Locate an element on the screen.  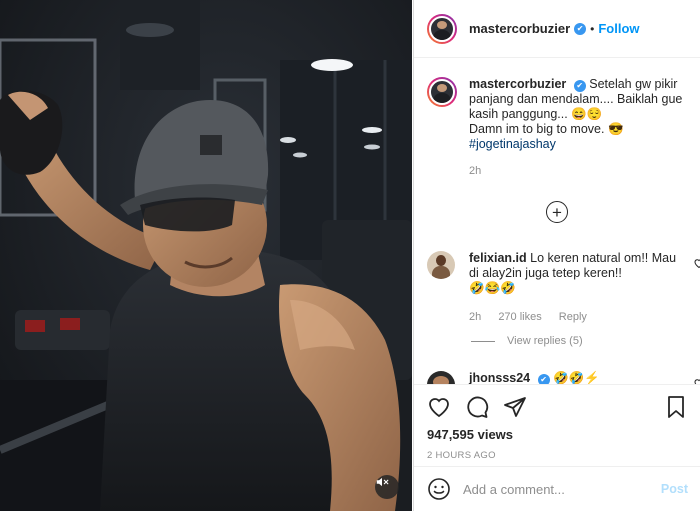
comment-reply-button: Reply is located at coordinates (573, 317).